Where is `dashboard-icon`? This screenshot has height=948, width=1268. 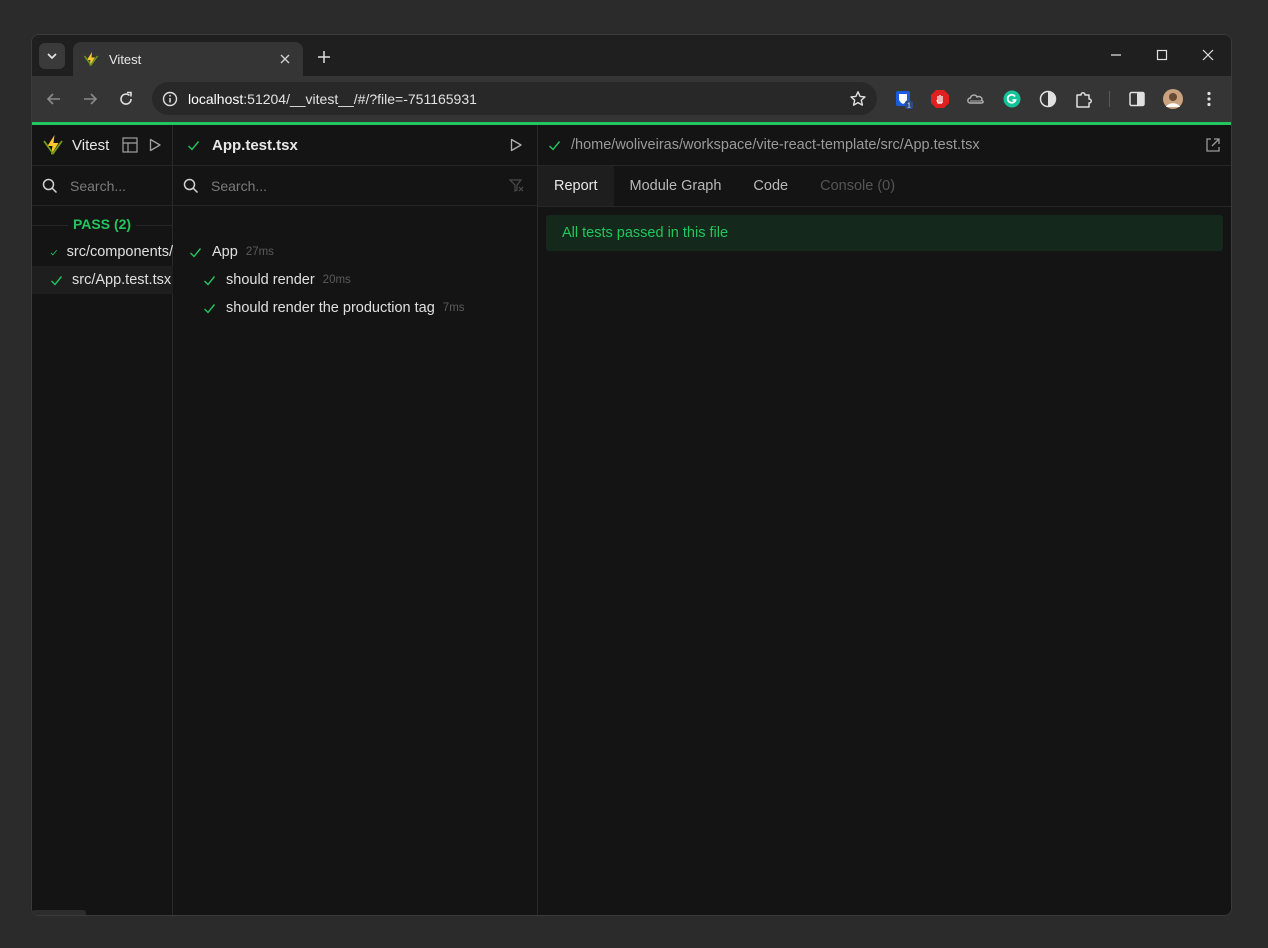
dashboard-icon is located at coordinates (130, 145).